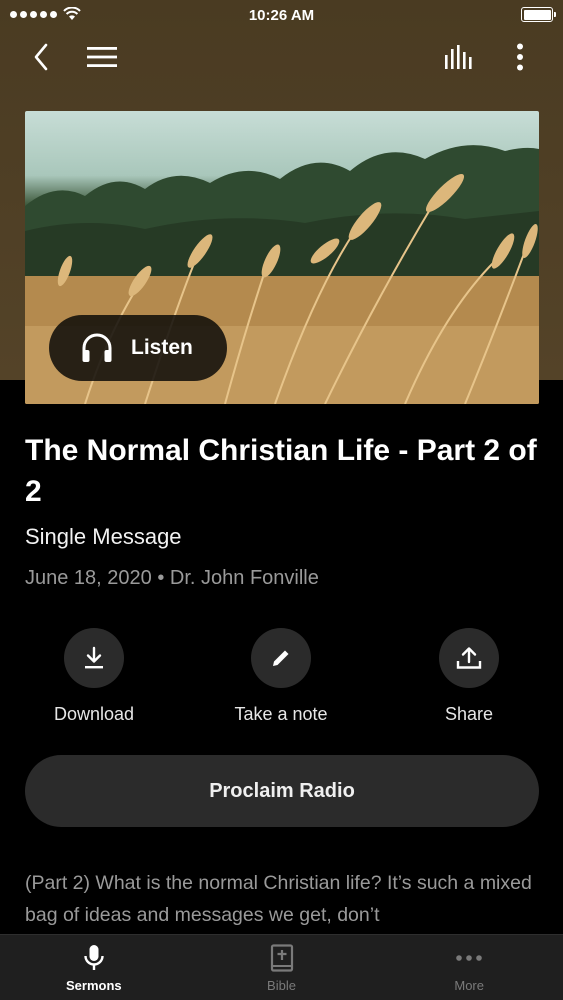 This screenshot has width=563, height=1000. I want to click on more-vertical-icon, so click(520, 57).